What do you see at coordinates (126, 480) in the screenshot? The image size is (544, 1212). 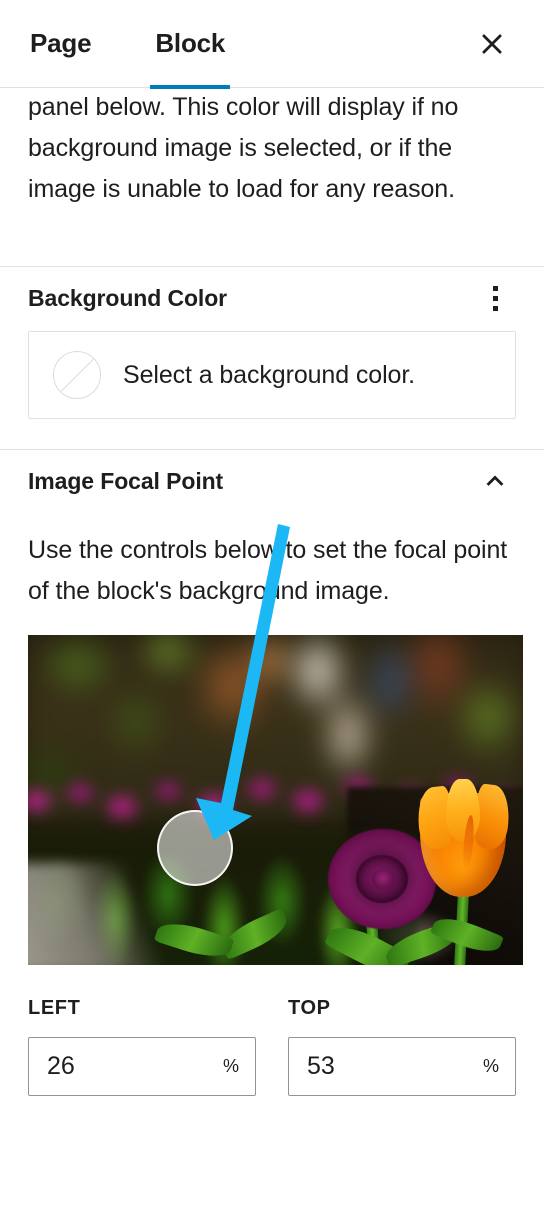 I see `image-focal-point-title: Image Focal Point` at bounding box center [126, 480].